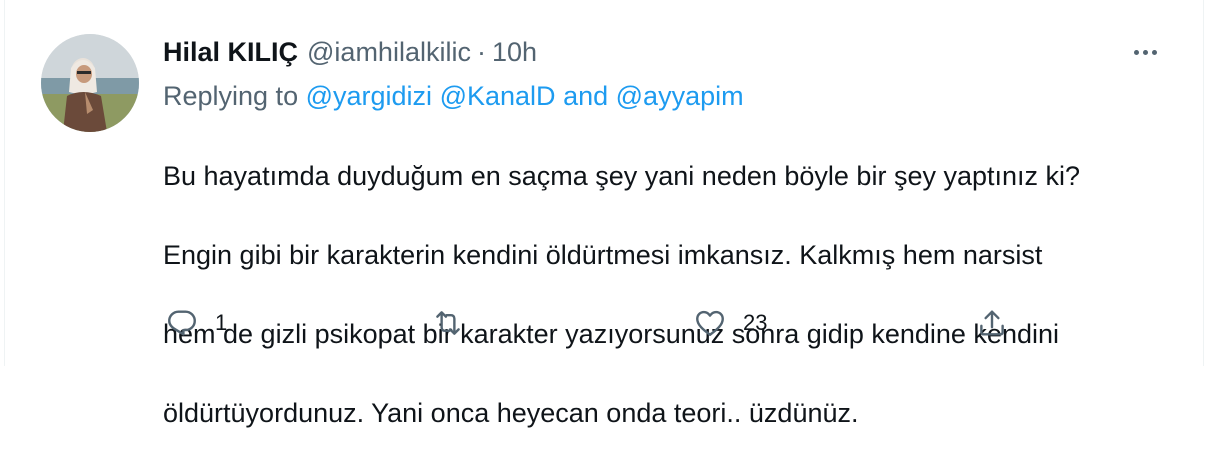  I want to click on retweet-button, so click(456, 323).